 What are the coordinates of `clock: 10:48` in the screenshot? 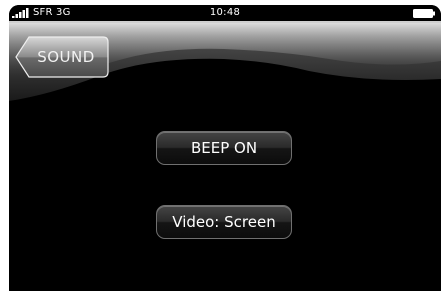 It's located at (225, 12).